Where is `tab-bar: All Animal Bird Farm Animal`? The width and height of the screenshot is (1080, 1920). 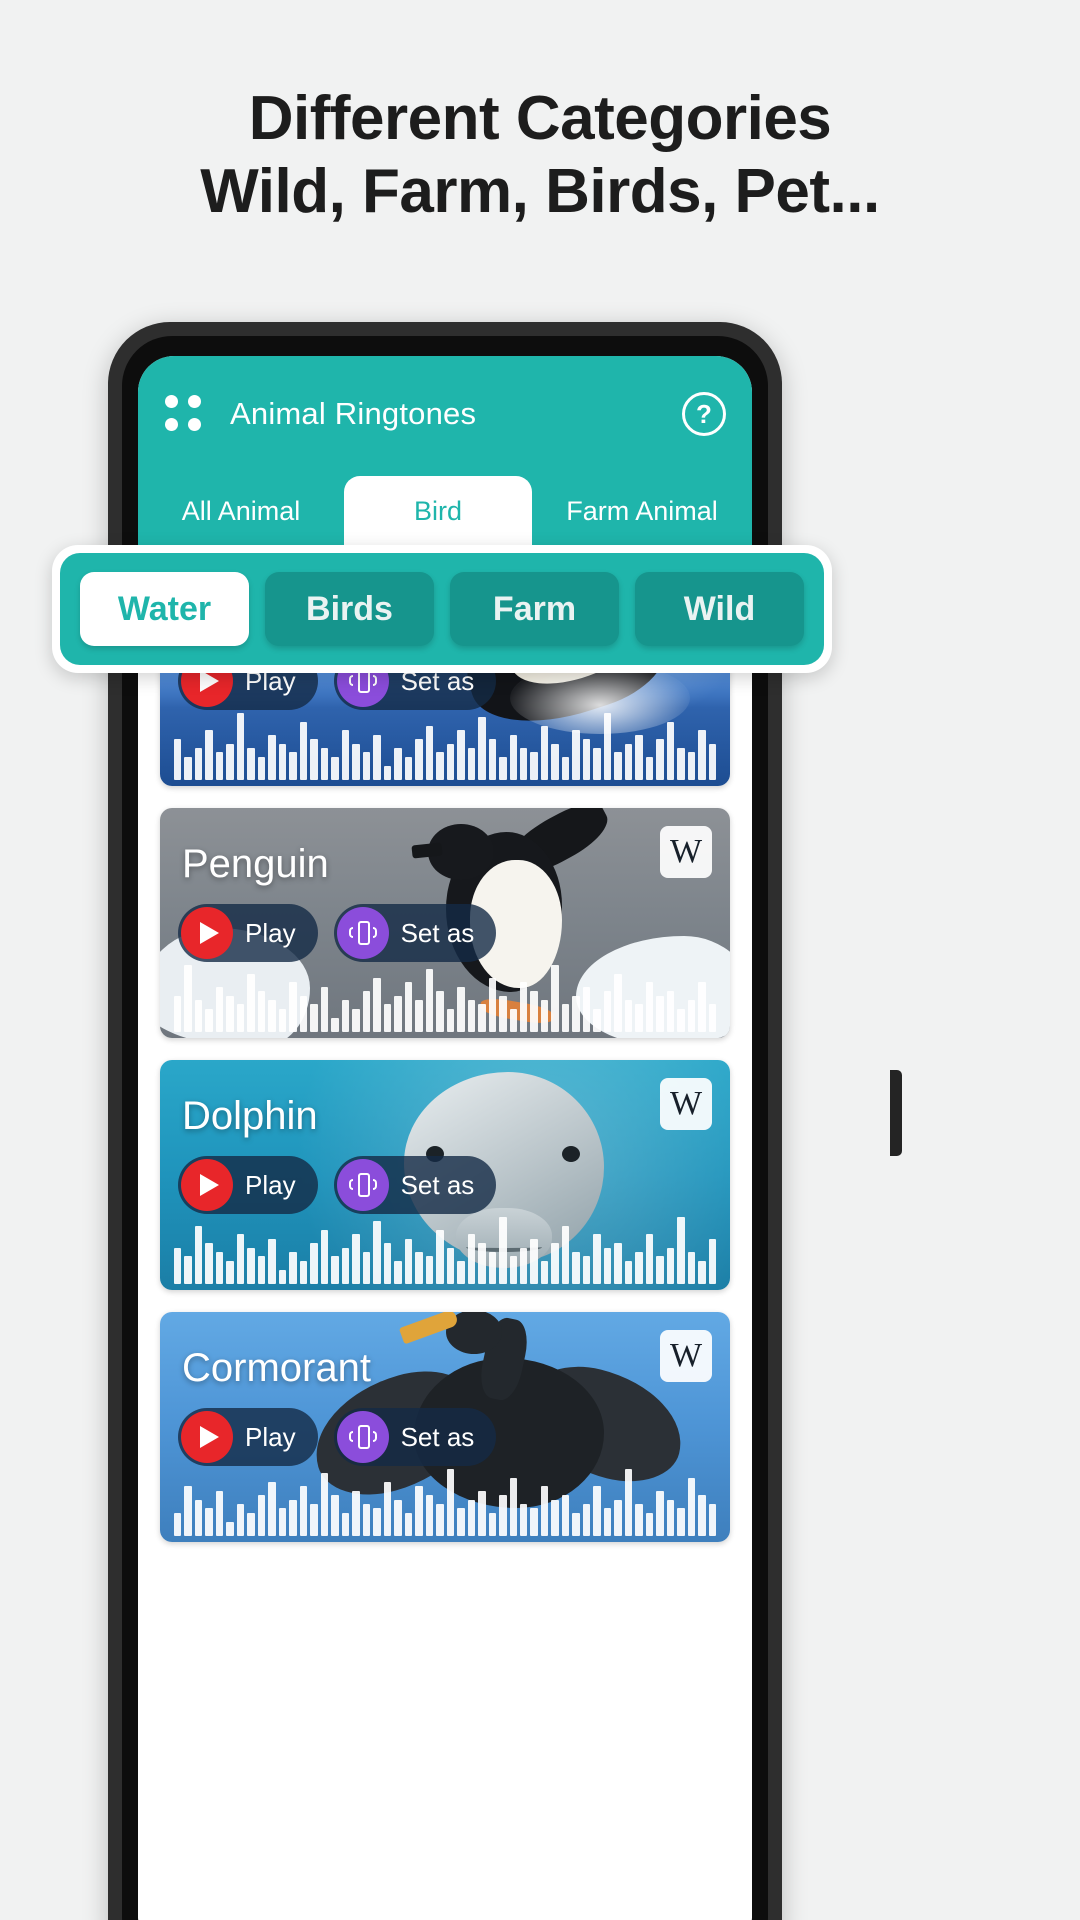 tab-bar: All Animal Bird Farm Animal is located at coordinates (445, 509).